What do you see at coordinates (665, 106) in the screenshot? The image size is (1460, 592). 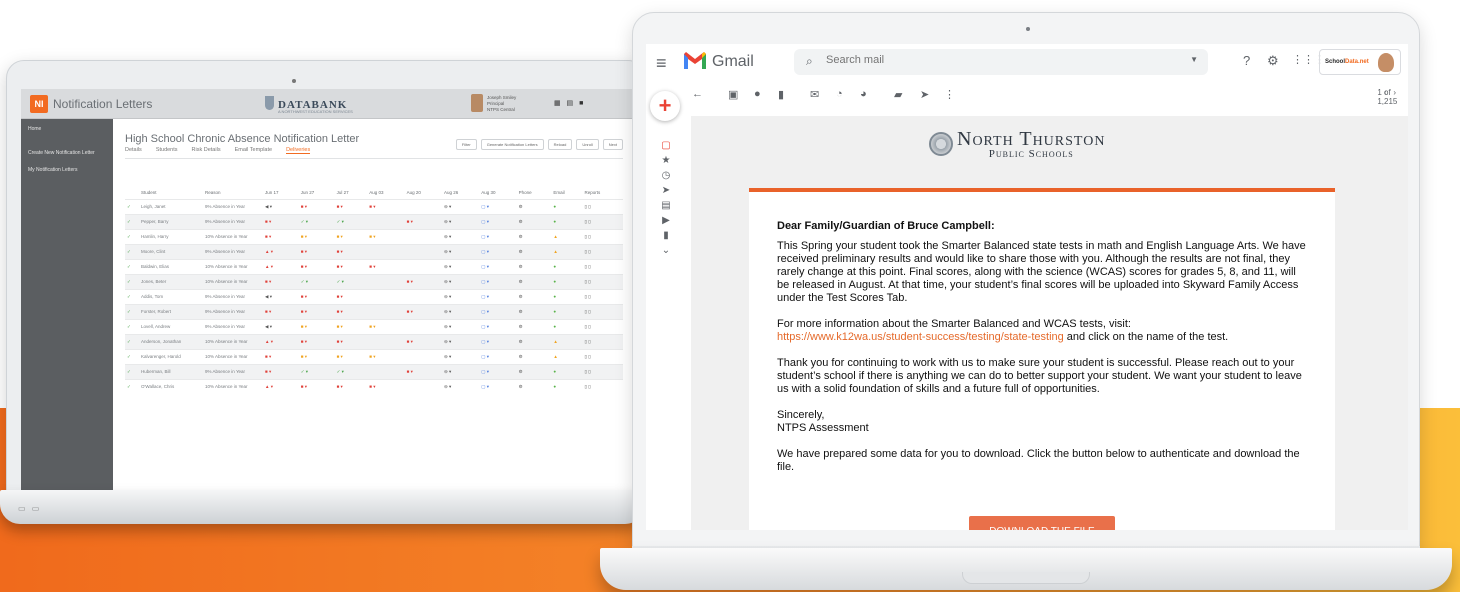 I see `compose-button: +` at bounding box center [665, 106].